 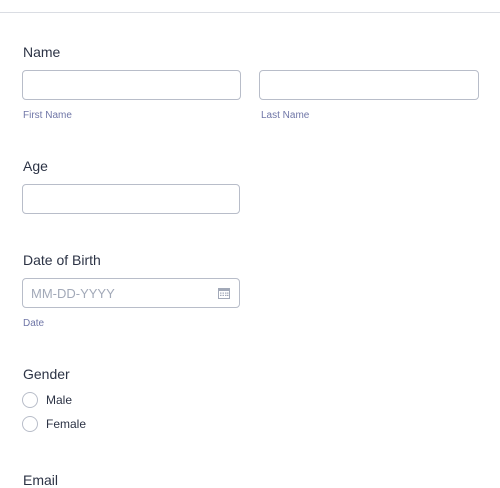 I want to click on calendar-icon, so click(x=224, y=293).